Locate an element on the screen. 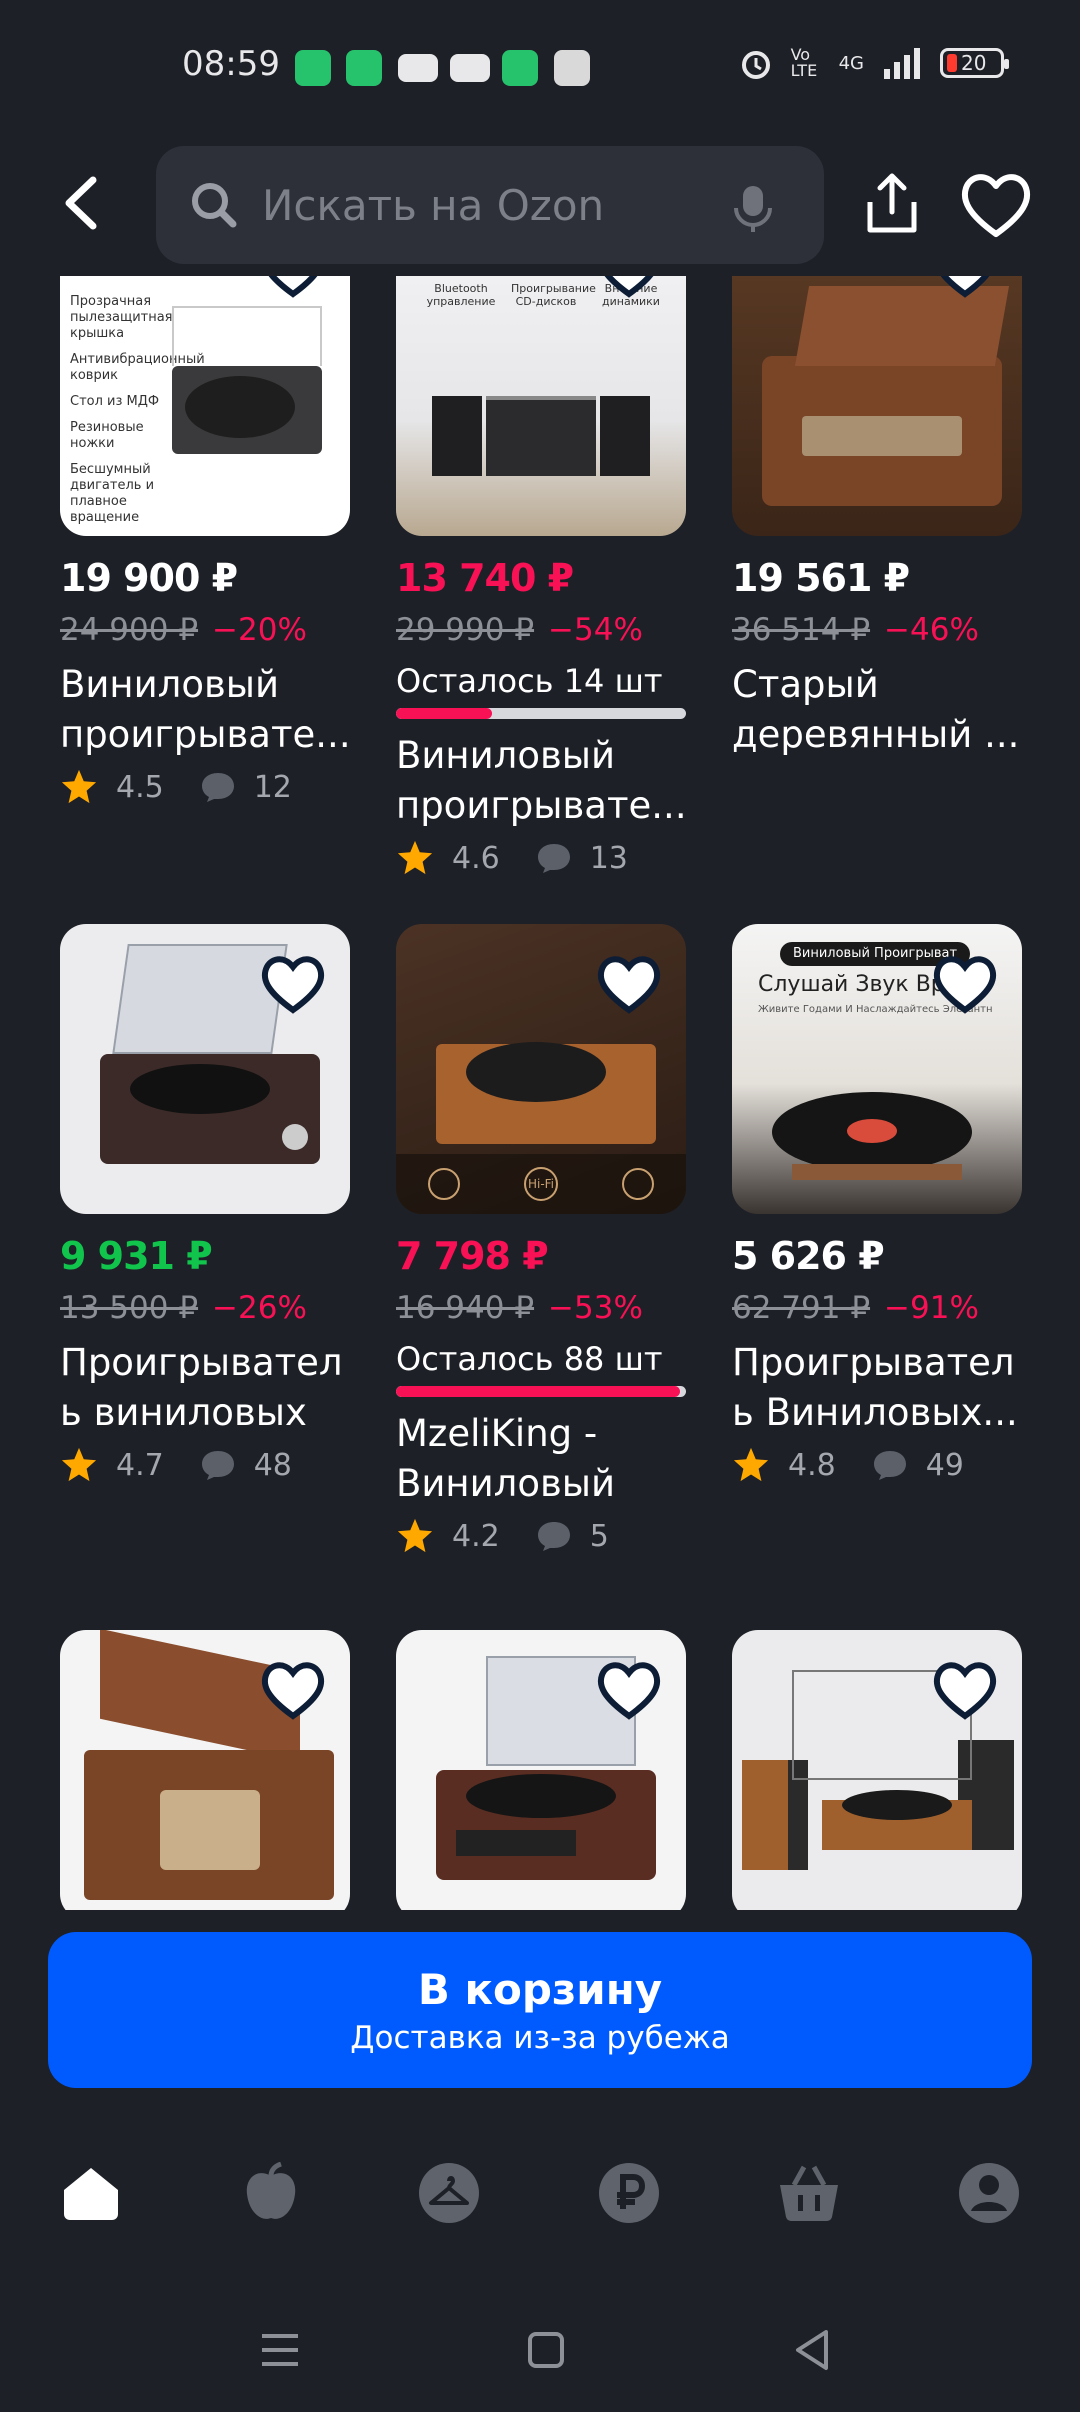 The image size is (1080, 2412). old-price: 16 940 ₽ is located at coordinates (465, 1308).